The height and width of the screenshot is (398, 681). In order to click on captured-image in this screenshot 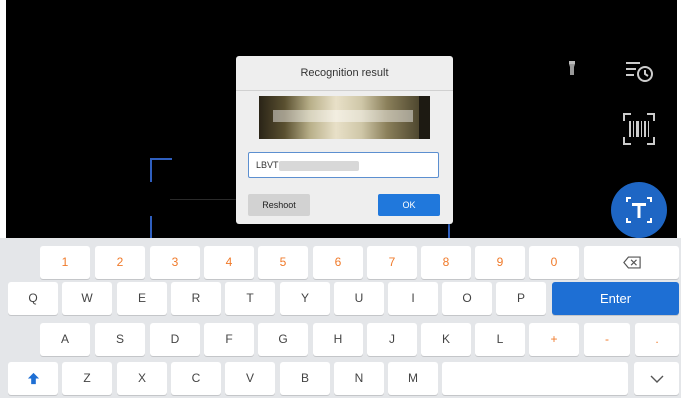, I will do `click(344, 117)`.